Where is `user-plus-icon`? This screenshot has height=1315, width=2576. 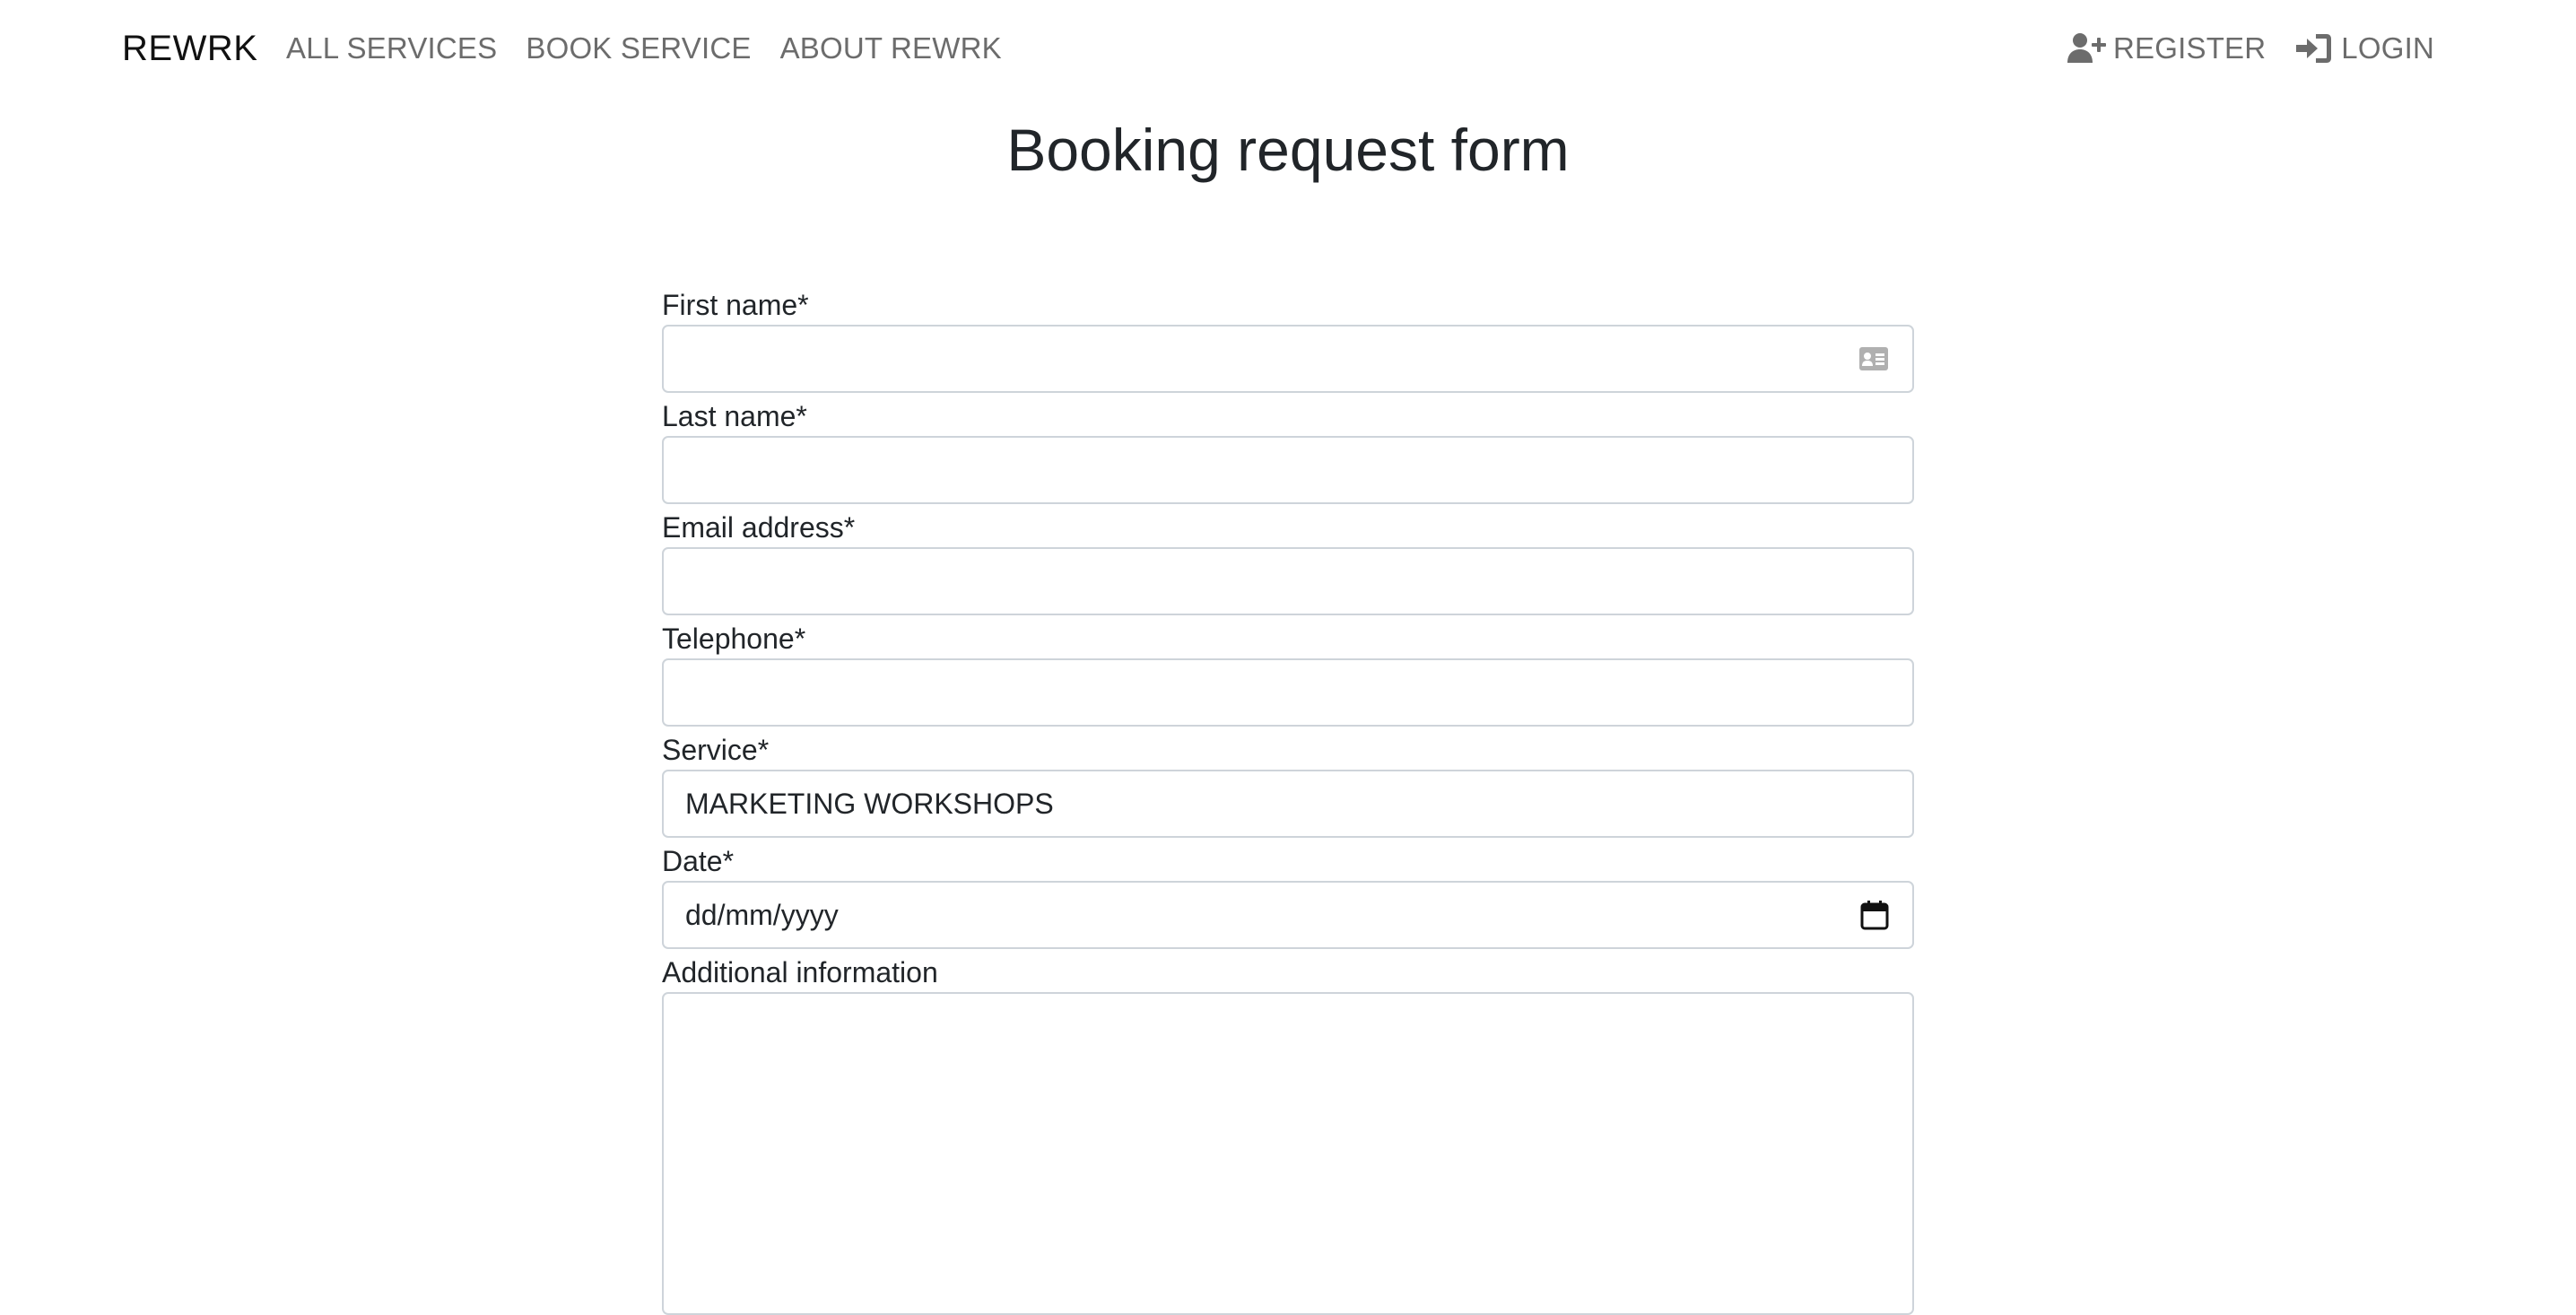 user-plus-icon is located at coordinates (2086, 48).